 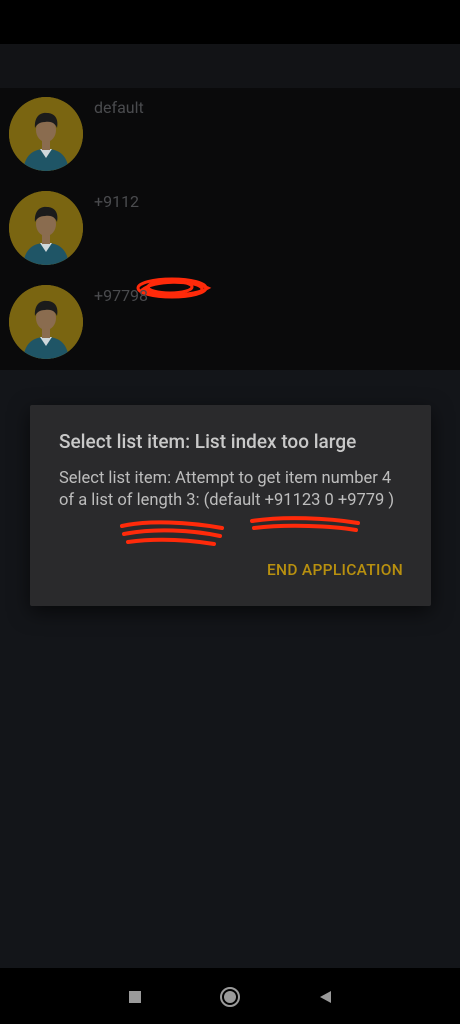 I want to click on navigation-bar, so click(x=230, y=996).